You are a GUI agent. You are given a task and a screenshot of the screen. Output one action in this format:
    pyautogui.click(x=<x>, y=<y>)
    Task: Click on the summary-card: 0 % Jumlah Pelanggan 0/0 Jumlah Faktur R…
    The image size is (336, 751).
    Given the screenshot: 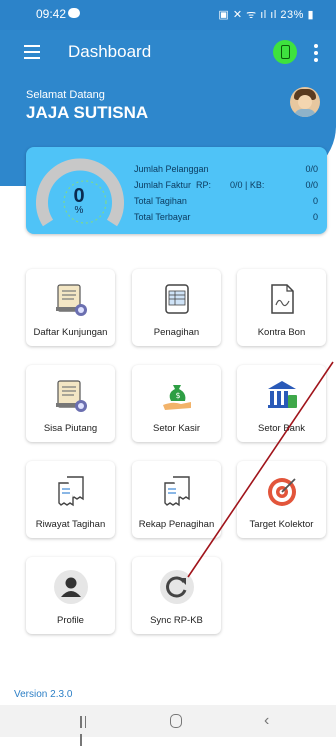 What is the action you would take?
    pyautogui.click(x=176, y=190)
    